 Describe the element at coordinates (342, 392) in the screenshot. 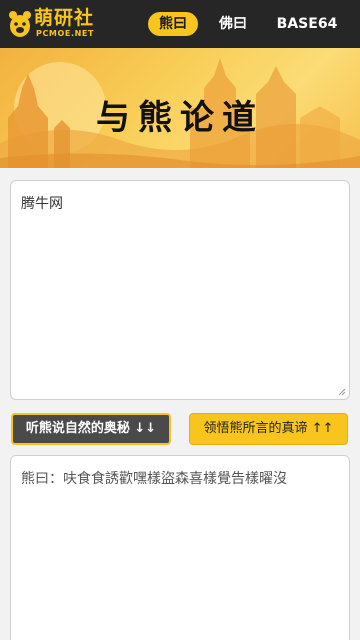

I see `resize-grip-icon` at that location.